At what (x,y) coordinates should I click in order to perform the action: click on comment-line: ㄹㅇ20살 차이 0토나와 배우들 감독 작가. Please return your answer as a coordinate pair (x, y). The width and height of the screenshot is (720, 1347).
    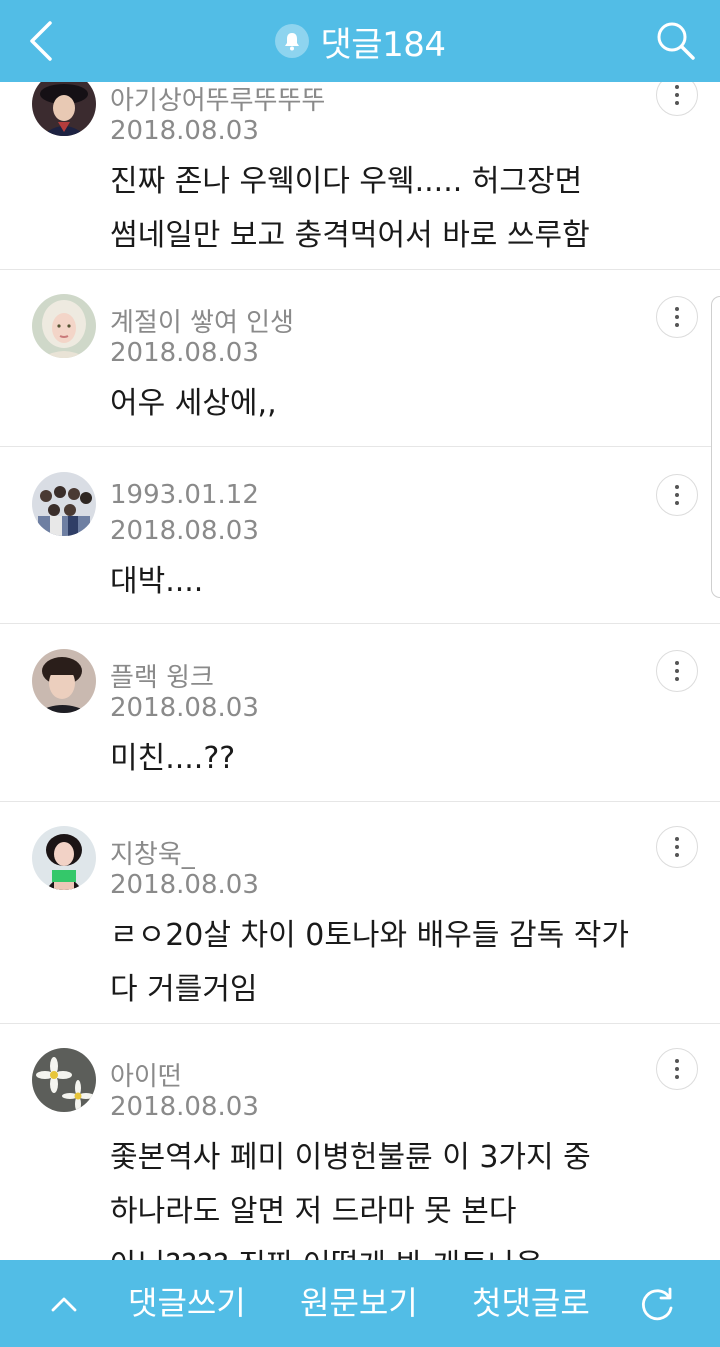
    Looking at the image, I should click on (369, 935).